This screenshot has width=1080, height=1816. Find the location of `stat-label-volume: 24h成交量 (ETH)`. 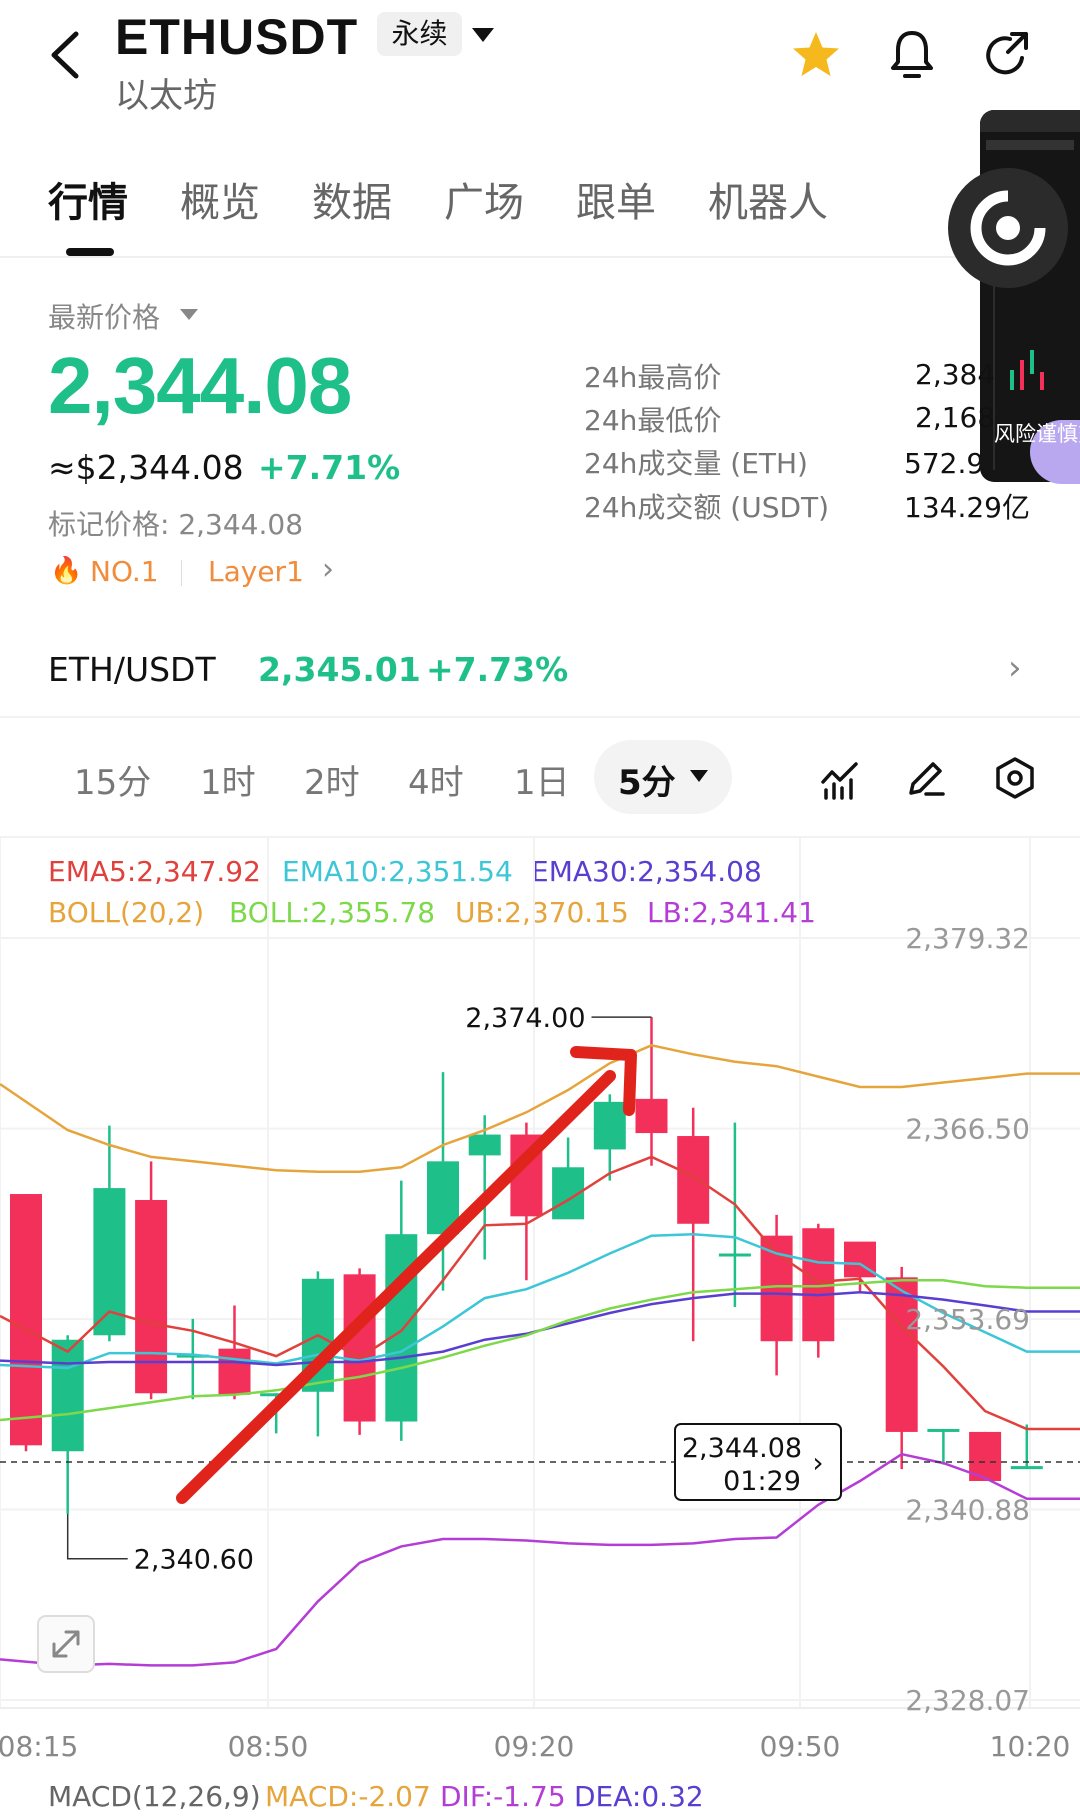

stat-label-volume: 24h成交量 (ETH) is located at coordinates (696, 463).